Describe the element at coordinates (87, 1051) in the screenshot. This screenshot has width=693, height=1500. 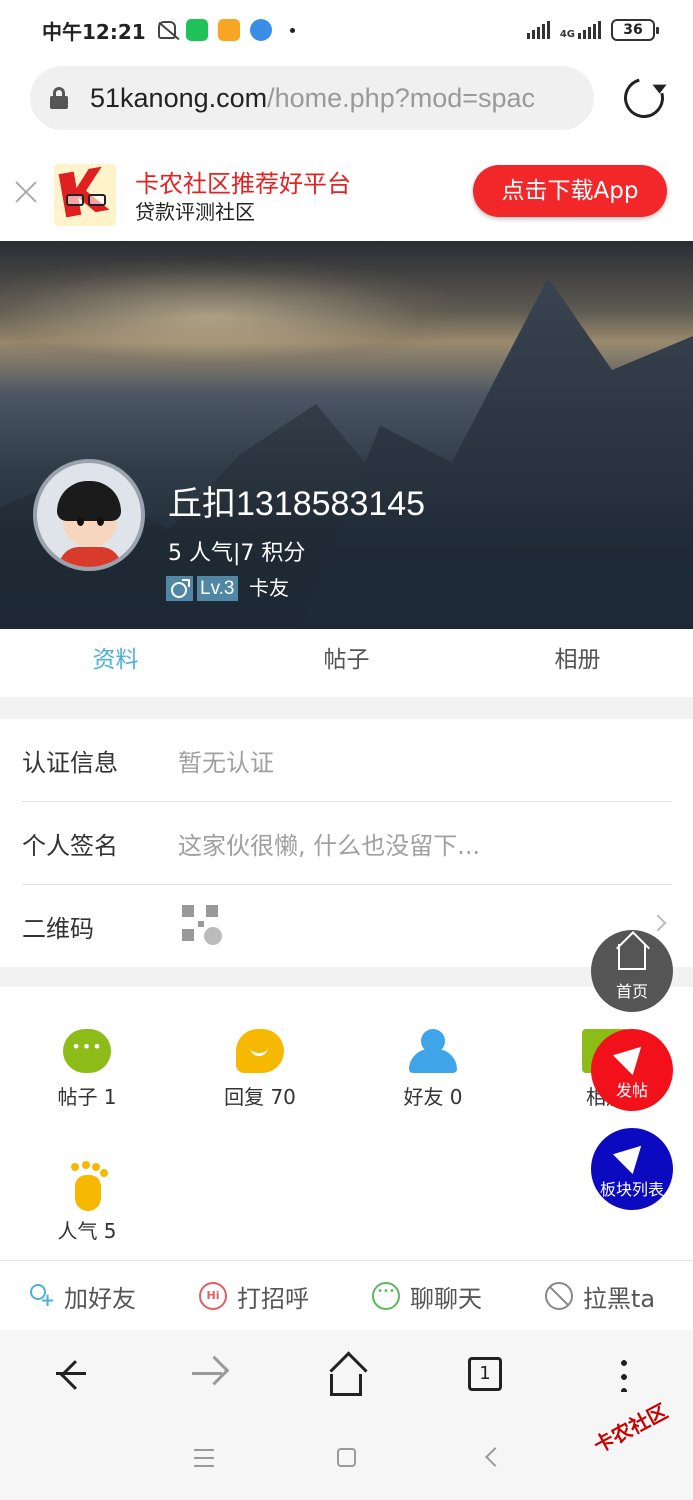
I see `chat-bubble-icon` at that location.